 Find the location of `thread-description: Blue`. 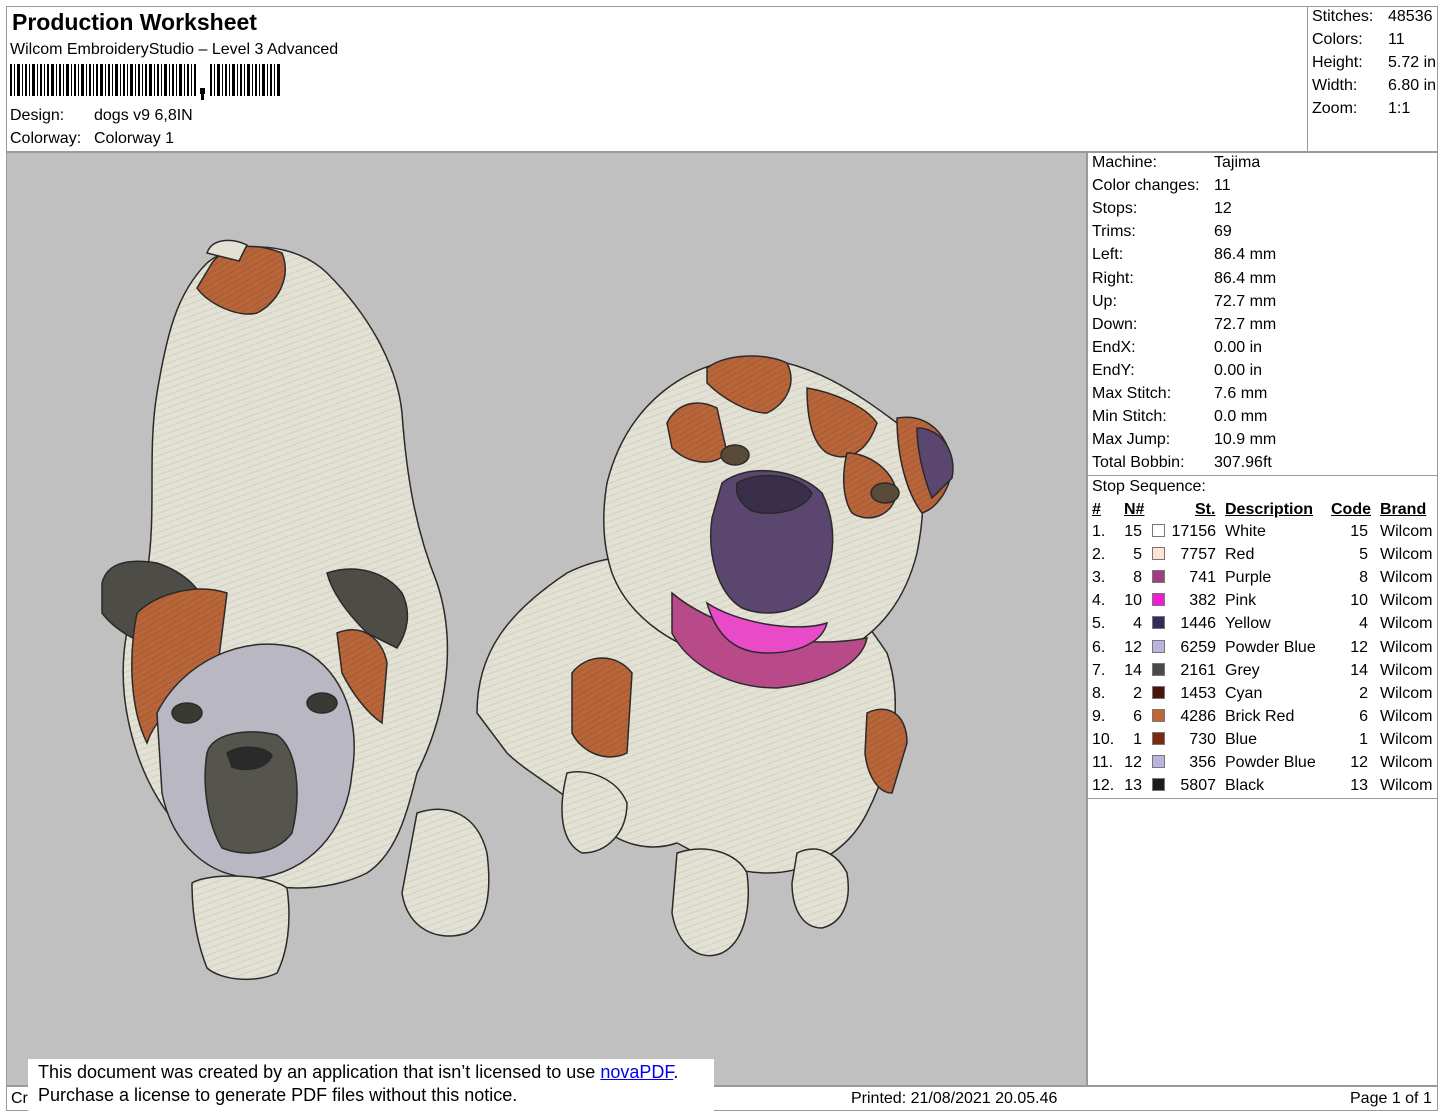

thread-description: Blue is located at coordinates (1241, 739).